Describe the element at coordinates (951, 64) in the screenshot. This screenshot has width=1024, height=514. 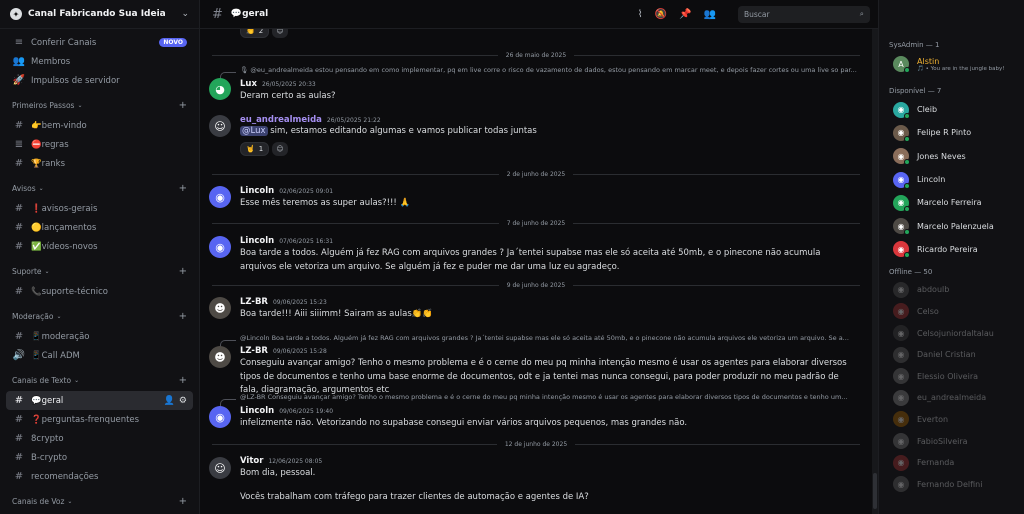
I see `member-alstin: A Alstin 🎵 • You are in the jungle baby!` at that location.